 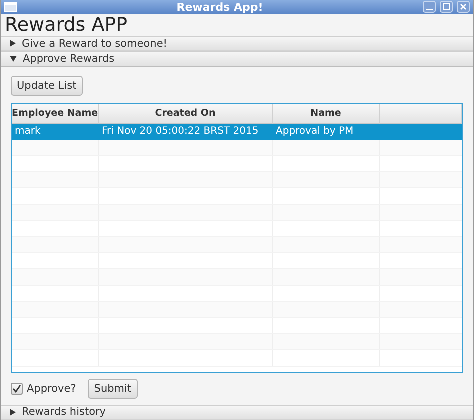 What do you see at coordinates (237, 44) in the screenshot?
I see `accordion-header: Give a Reward to someone!` at bounding box center [237, 44].